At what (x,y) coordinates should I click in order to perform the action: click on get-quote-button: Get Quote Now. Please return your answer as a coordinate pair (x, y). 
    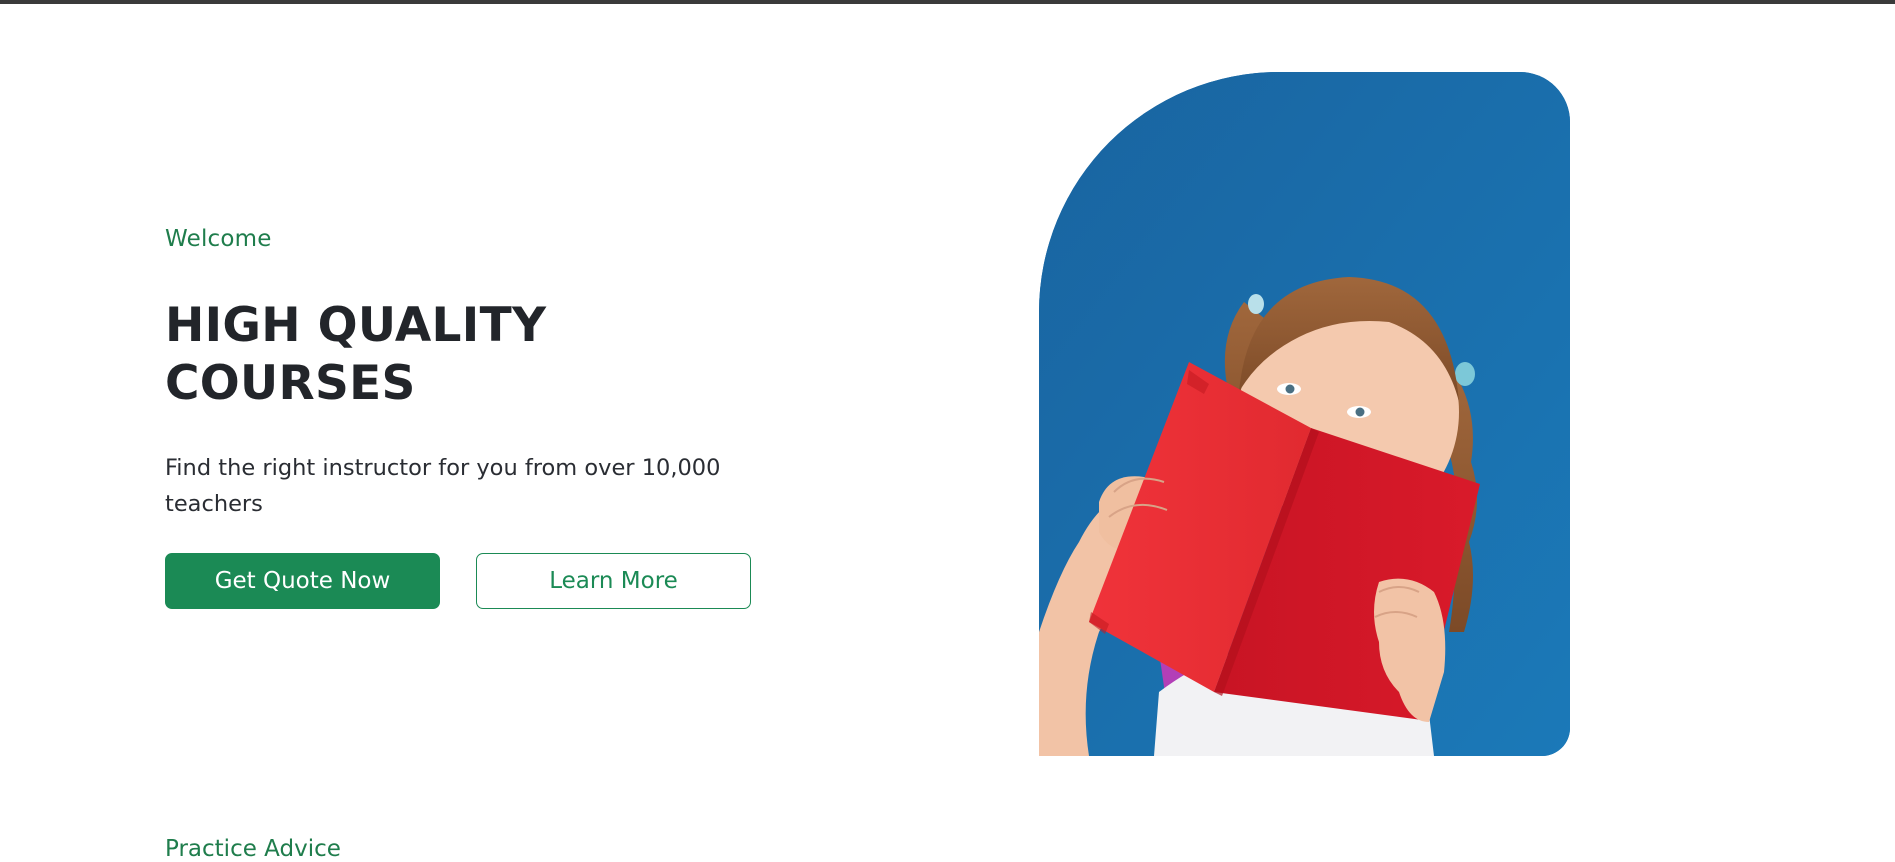
    Looking at the image, I should click on (302, 581).